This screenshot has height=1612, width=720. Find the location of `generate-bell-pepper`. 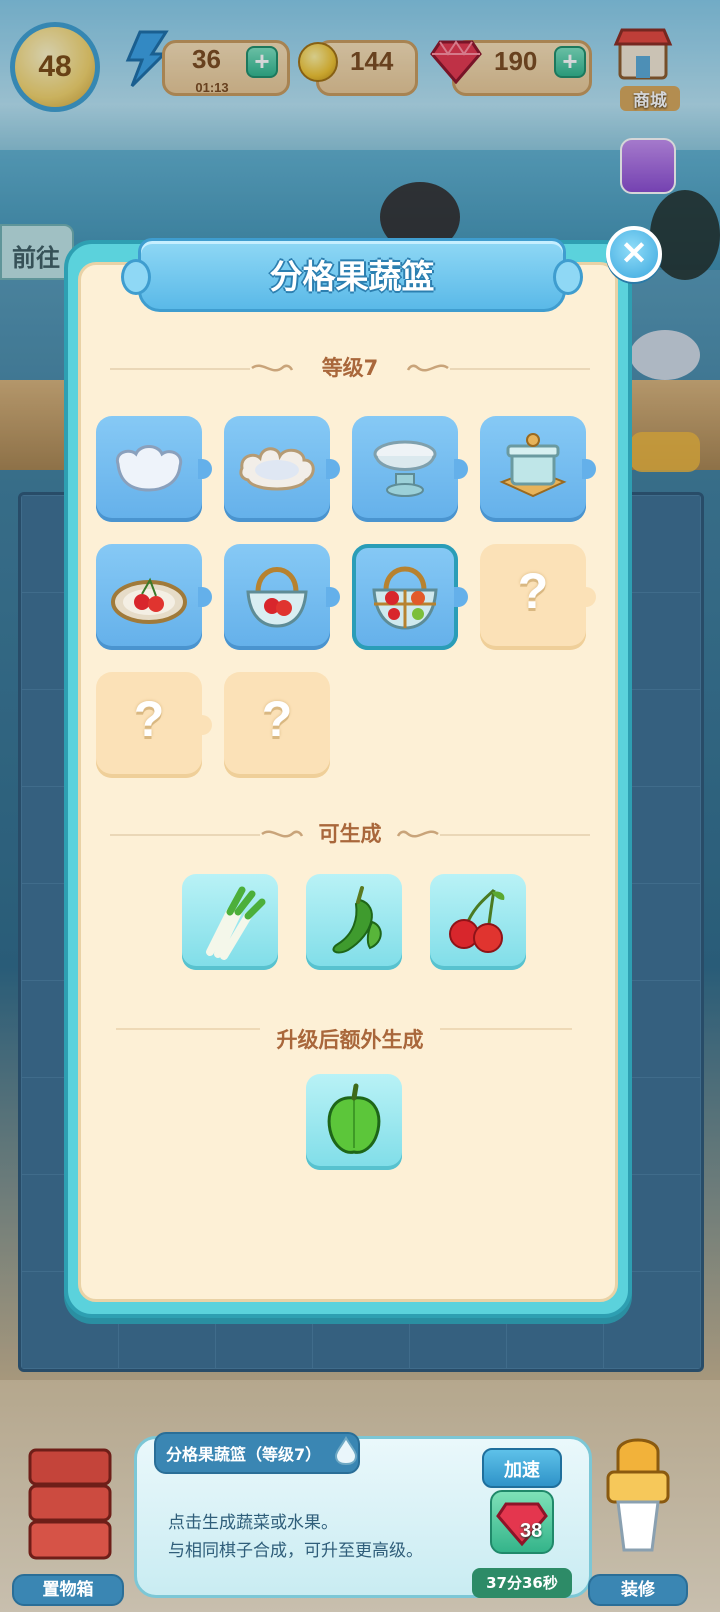

generate-bell-pepper is located at coordinates (354, 1122).